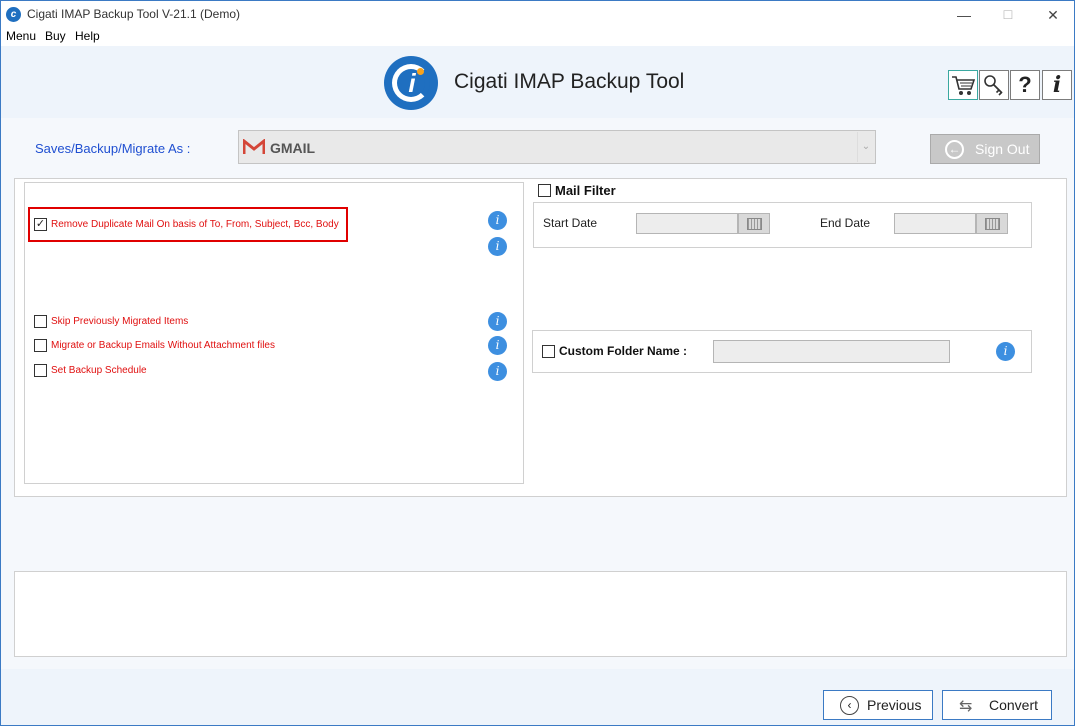  I want to click on start-date-calendar-button, so click(754, 223).